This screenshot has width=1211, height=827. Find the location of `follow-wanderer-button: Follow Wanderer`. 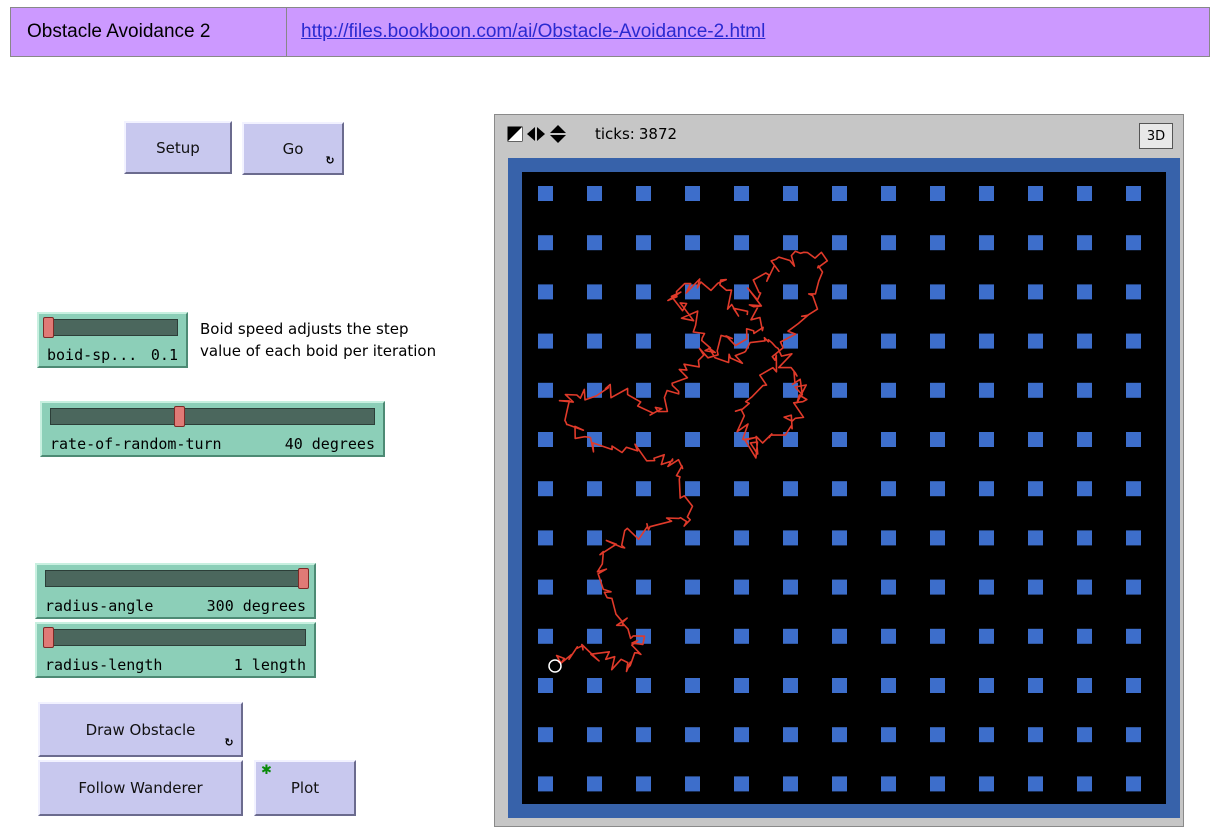

follow-wanderer-button: Follow Wanderer is located at coordinates (140, 788).